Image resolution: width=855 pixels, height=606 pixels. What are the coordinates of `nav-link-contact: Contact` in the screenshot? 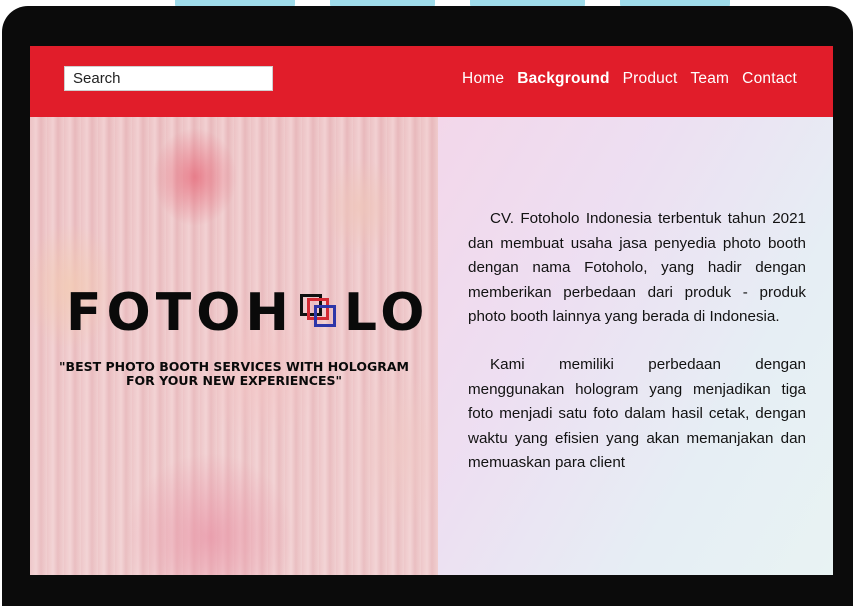 It's located at (769, 79).